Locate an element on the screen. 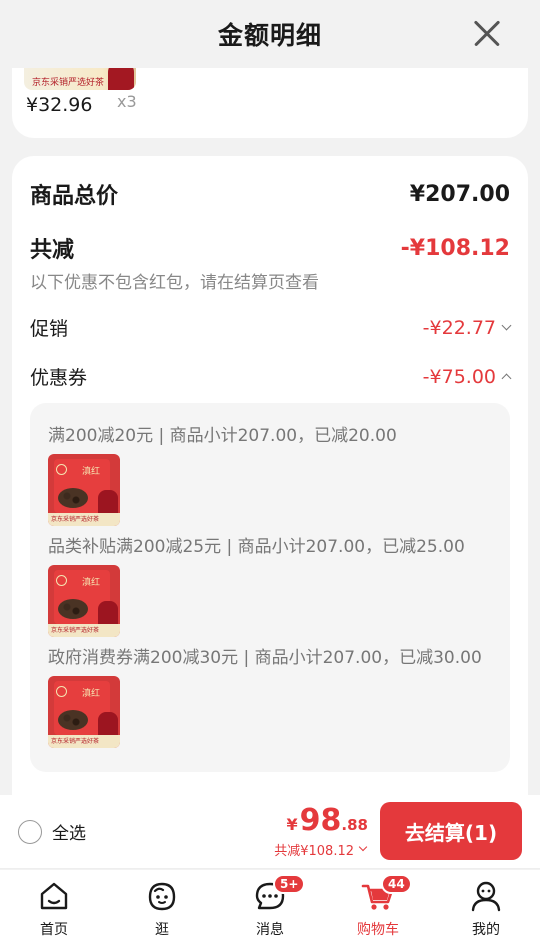 The image size is (540, 944). price-integer: 98 is located at coordinates (320, 820).